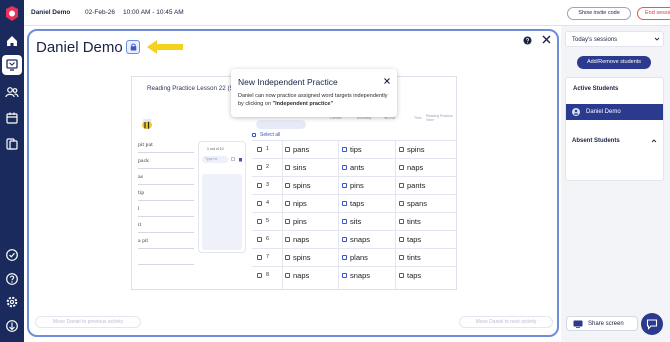 This screenshot has width=670, height=342. Describe the element at coordinates (602, 323) in the screenshot. I see `share-screen-button: Share screen` at that location.